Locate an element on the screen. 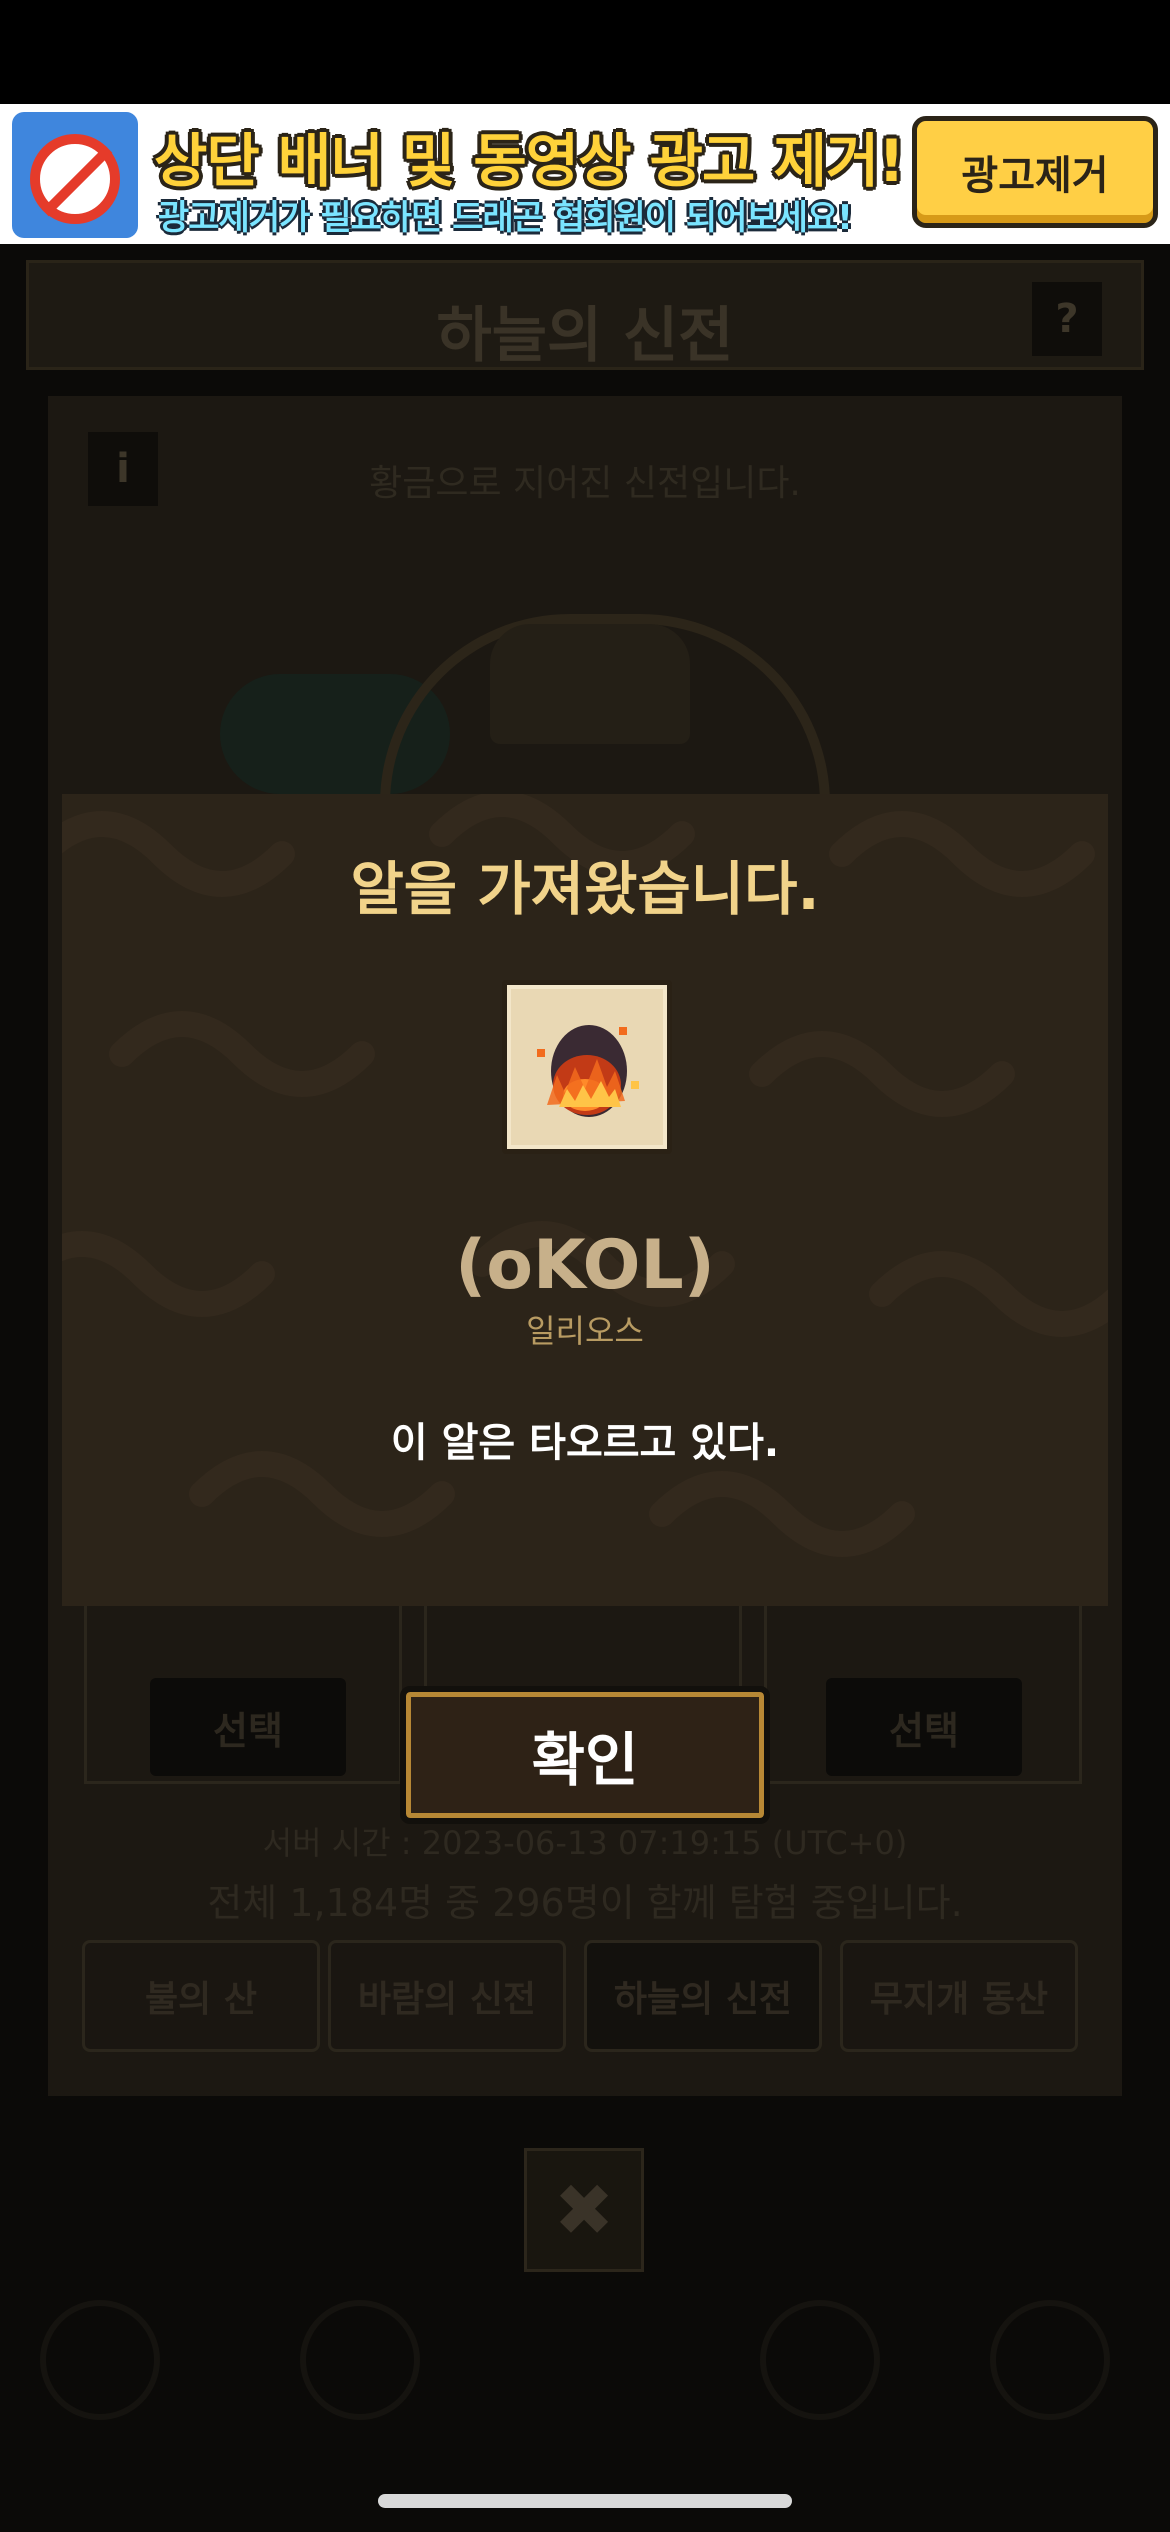 The image size is (1170, 2532). fire-egg-icon is located at coordinates (587, 1067).